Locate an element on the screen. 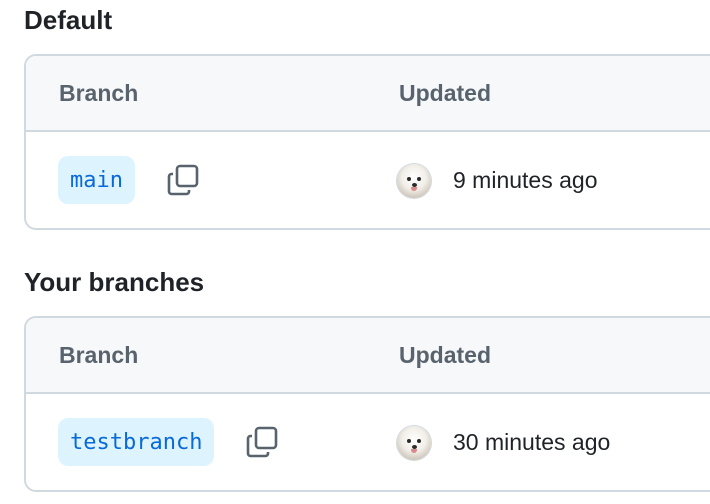  section-title-default: Default is located at coordinates (68, 20).